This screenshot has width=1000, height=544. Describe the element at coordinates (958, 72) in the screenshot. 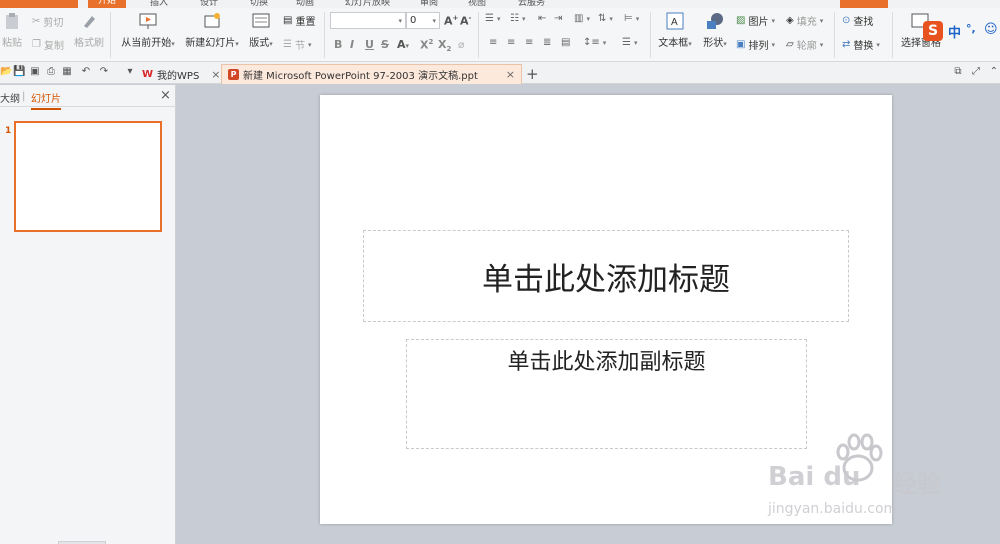

I see `feedback-icon: ⧉` at that location.